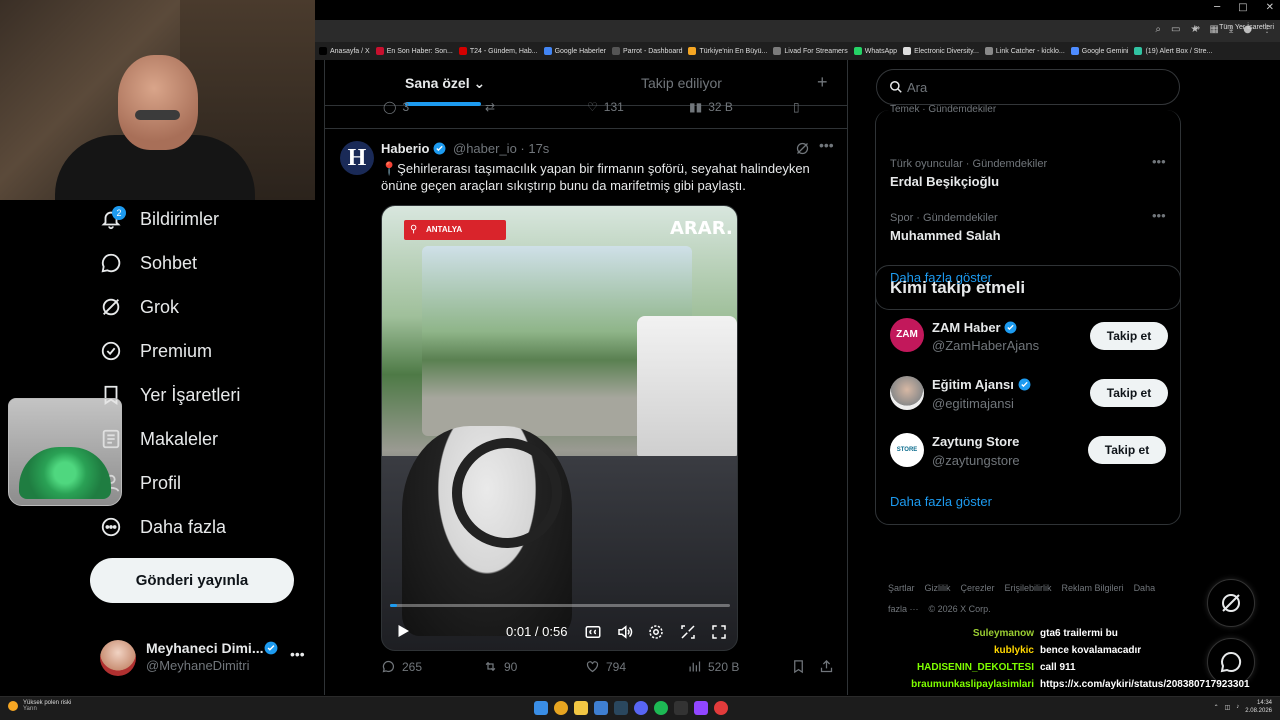 The height and width of the screenshot is (720, 1280). What do you see at coordinates (1198, 27) in the screenshot?
I see `bookmarks-overflow-button: »` at bounding box center [1198, 27].